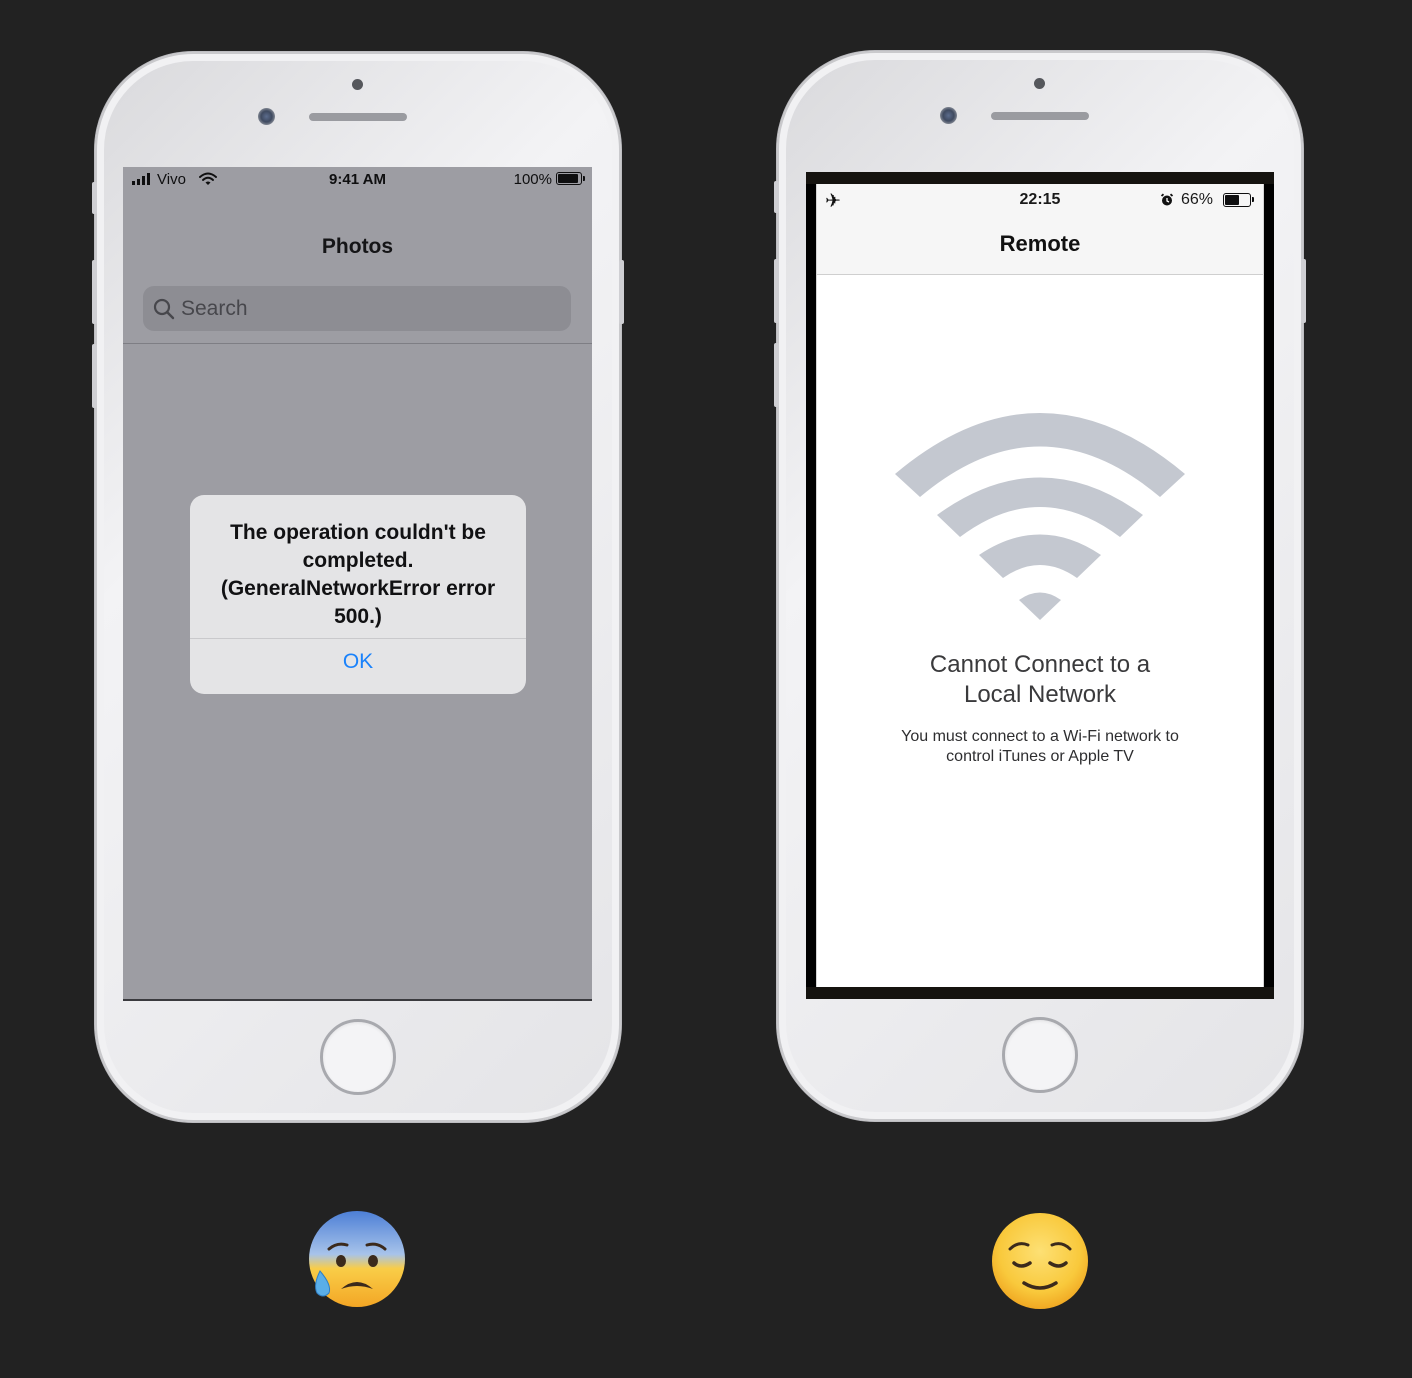 The width and height of the screenshot is (1412, 1378). I want to click on screen-edge, so click(357, 1000).